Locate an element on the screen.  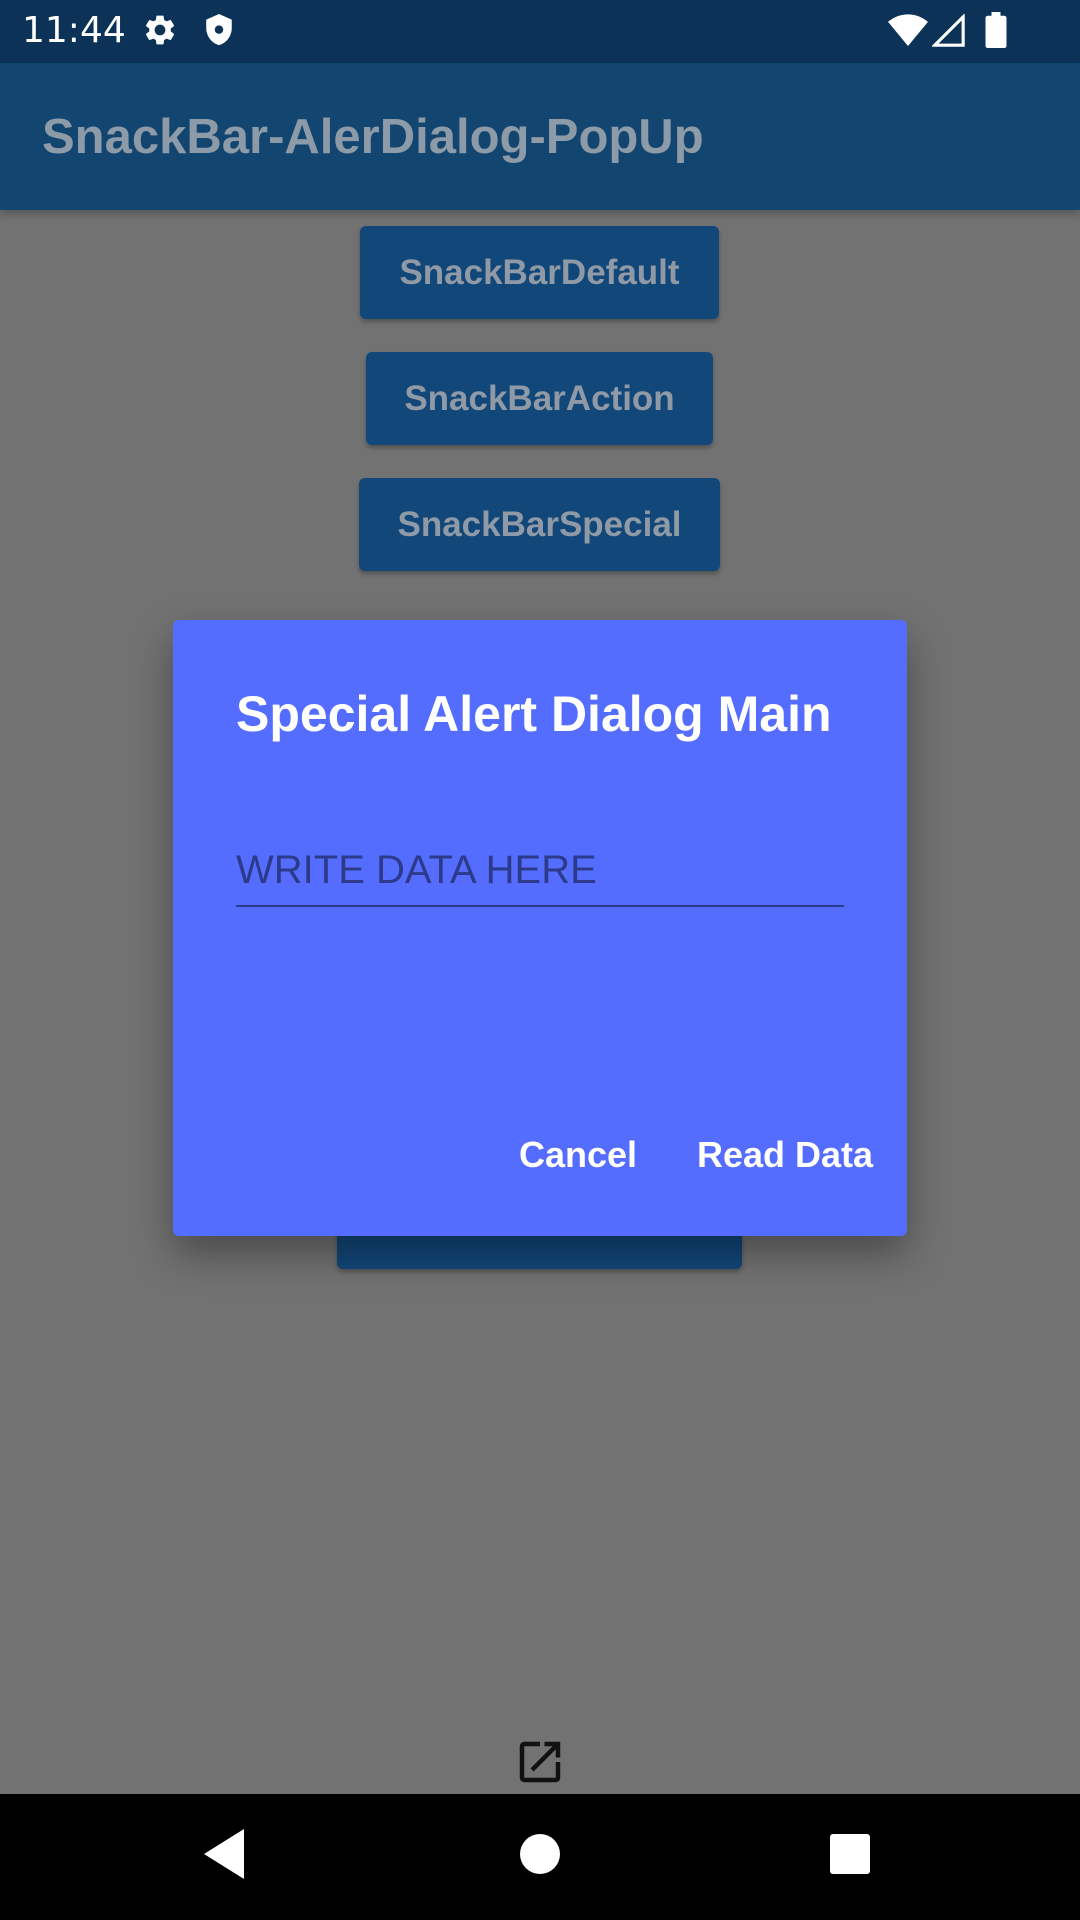
navigation-bar is located at coordinates (540, 1857).